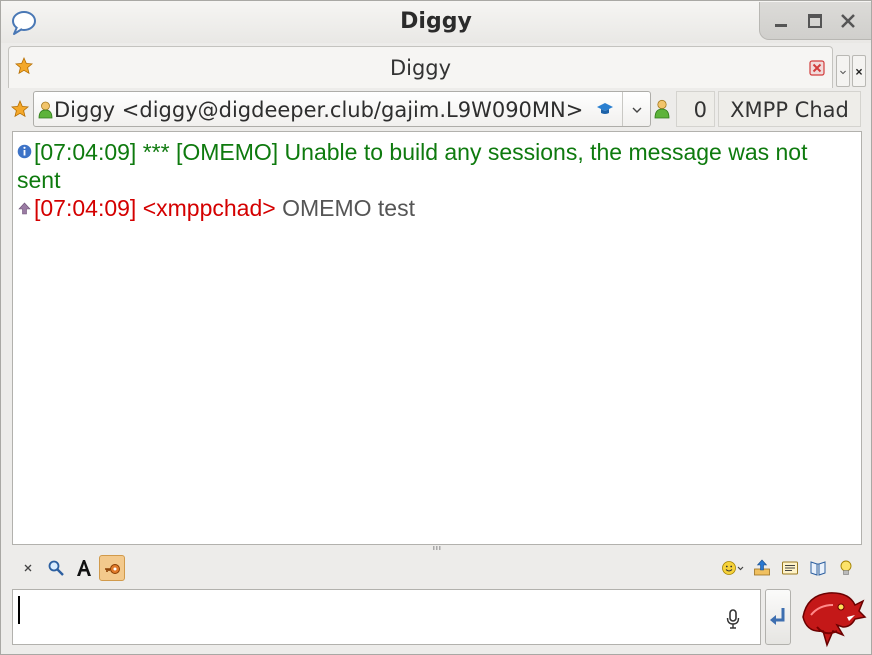 The height and width of the screenshot is (655, 872). I want to click on search-icon, so click(56, 568).